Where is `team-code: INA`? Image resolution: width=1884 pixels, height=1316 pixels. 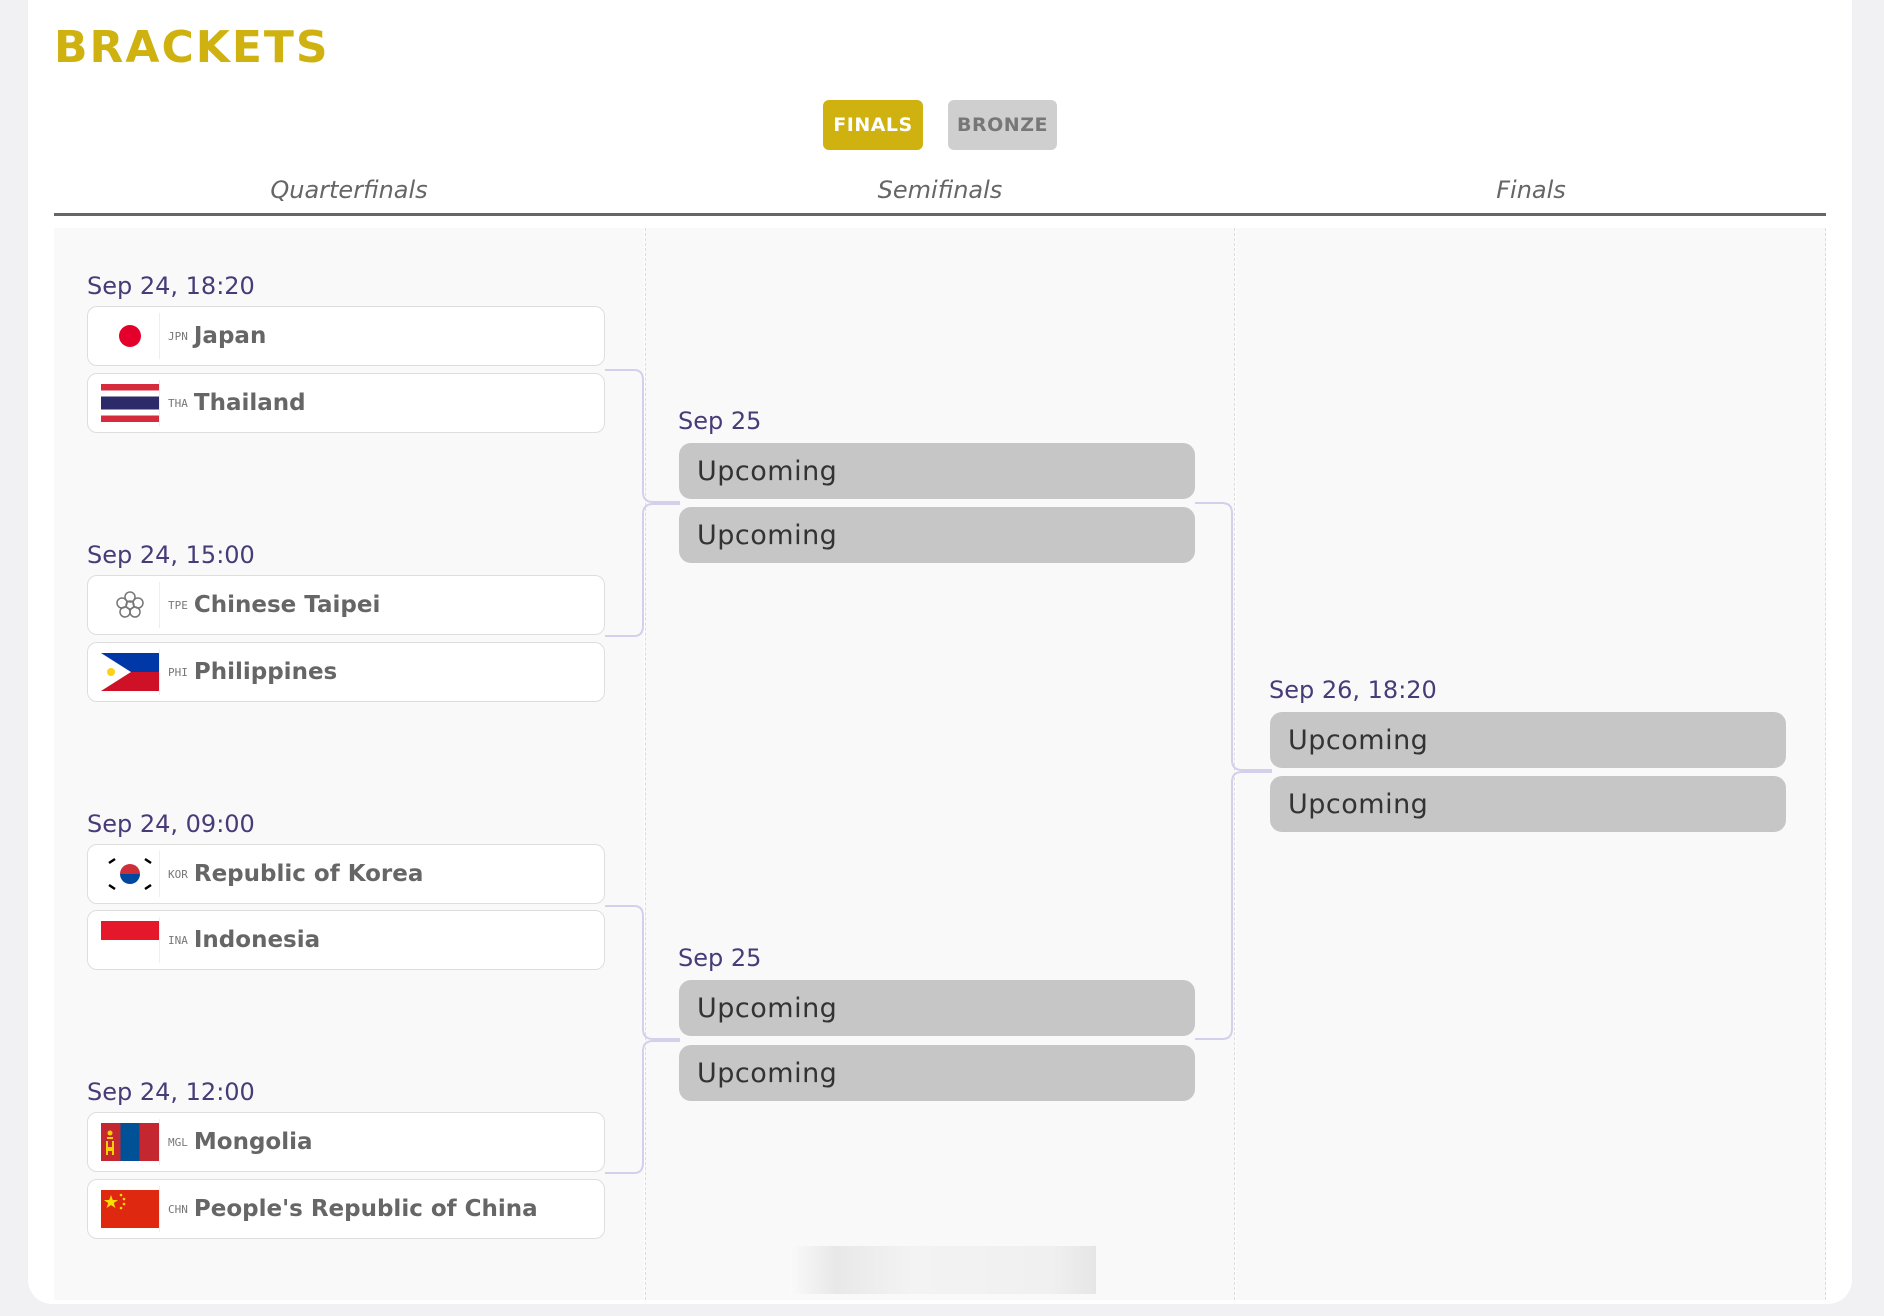 team-code: INA is located at coordinates (178, 940).